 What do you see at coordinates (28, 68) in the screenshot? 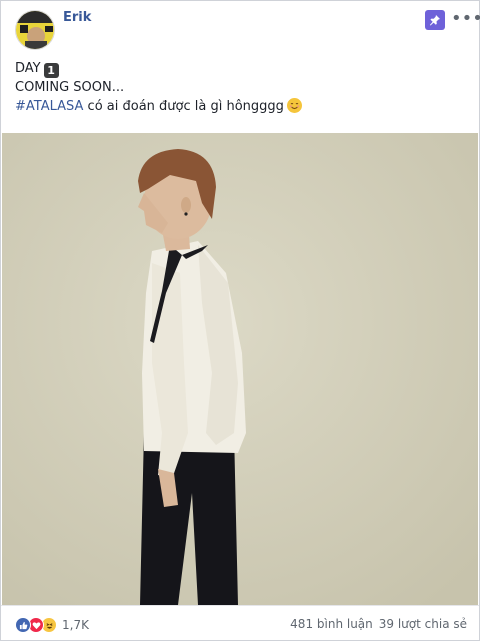
I see `day-label: DAY` at bounding box center [28, 68].